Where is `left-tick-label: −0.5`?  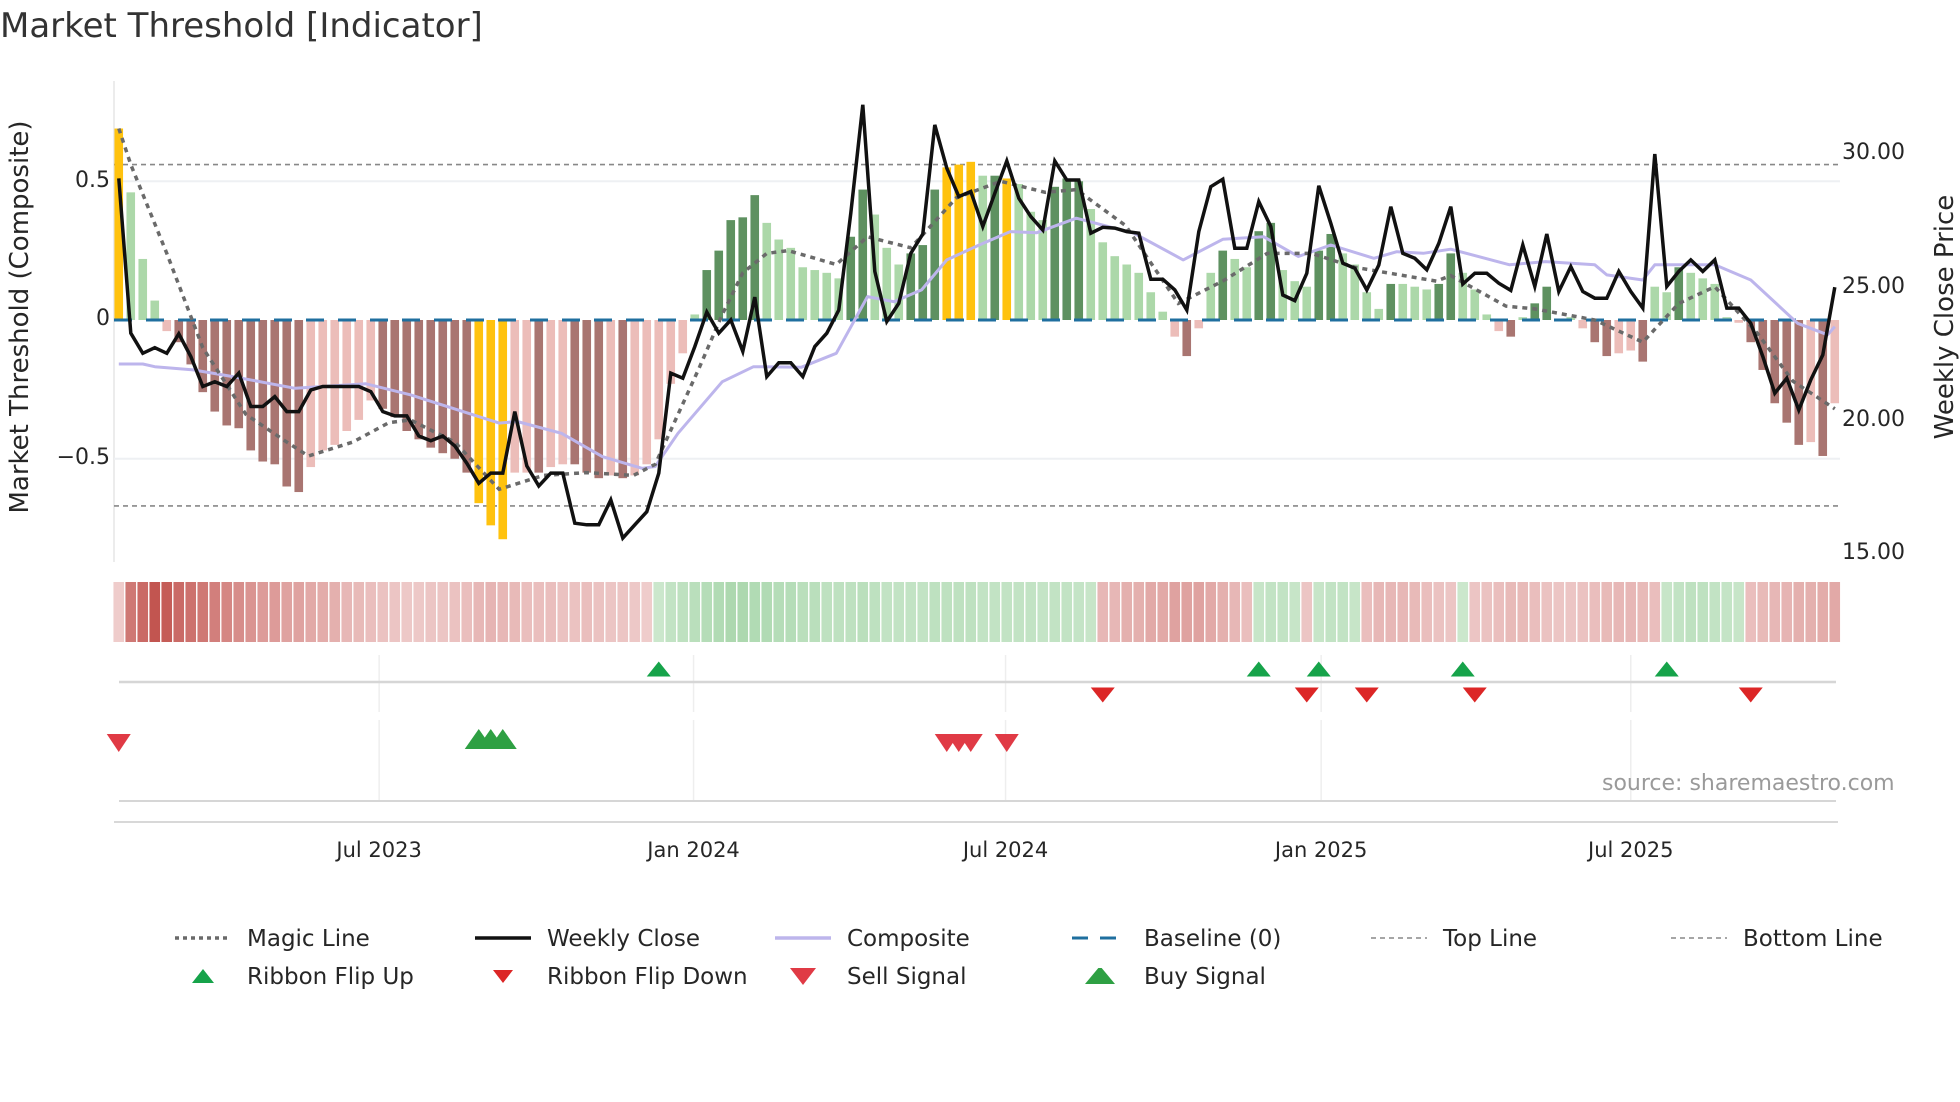 left-tick-label: −0.5 is located at coordinates (83, 457).